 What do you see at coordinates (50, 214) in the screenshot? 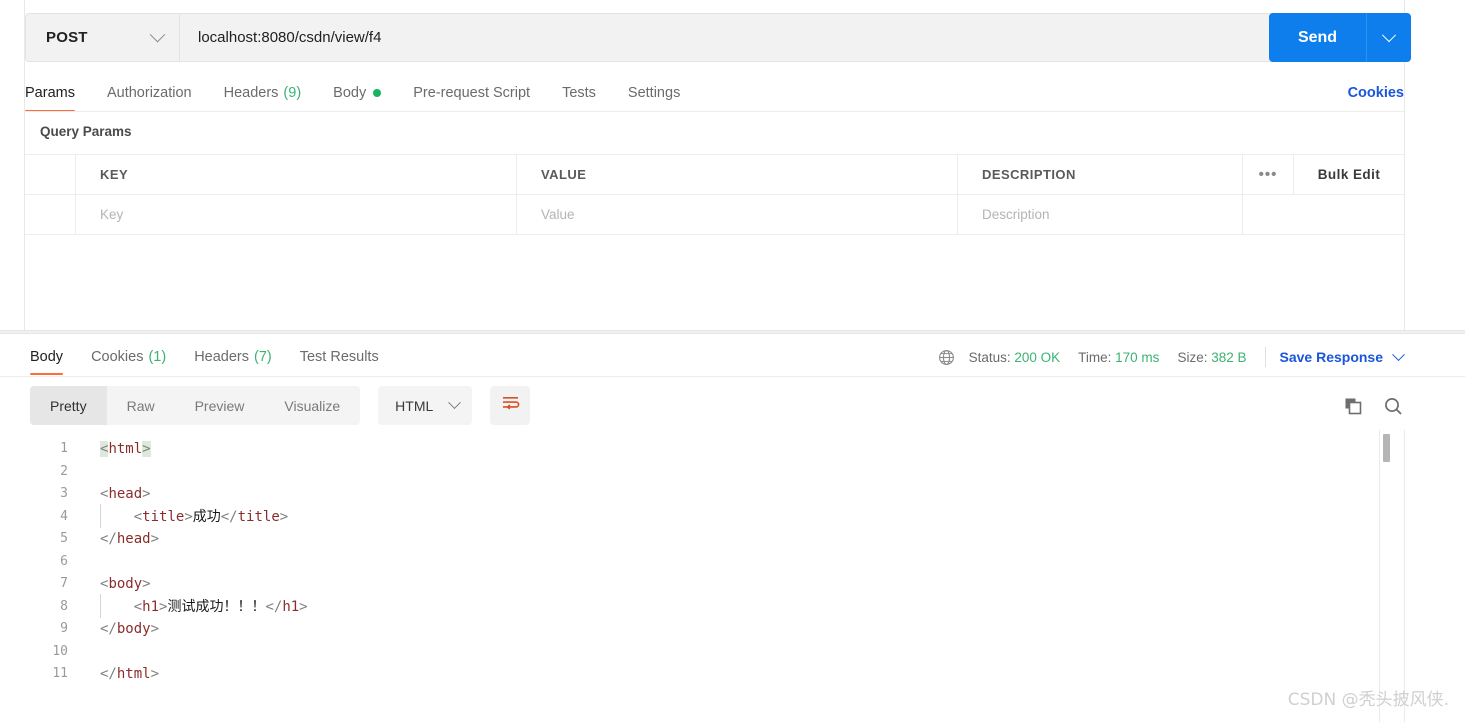
I see `row-checkbox-cell` at bounding box center [50, 214].